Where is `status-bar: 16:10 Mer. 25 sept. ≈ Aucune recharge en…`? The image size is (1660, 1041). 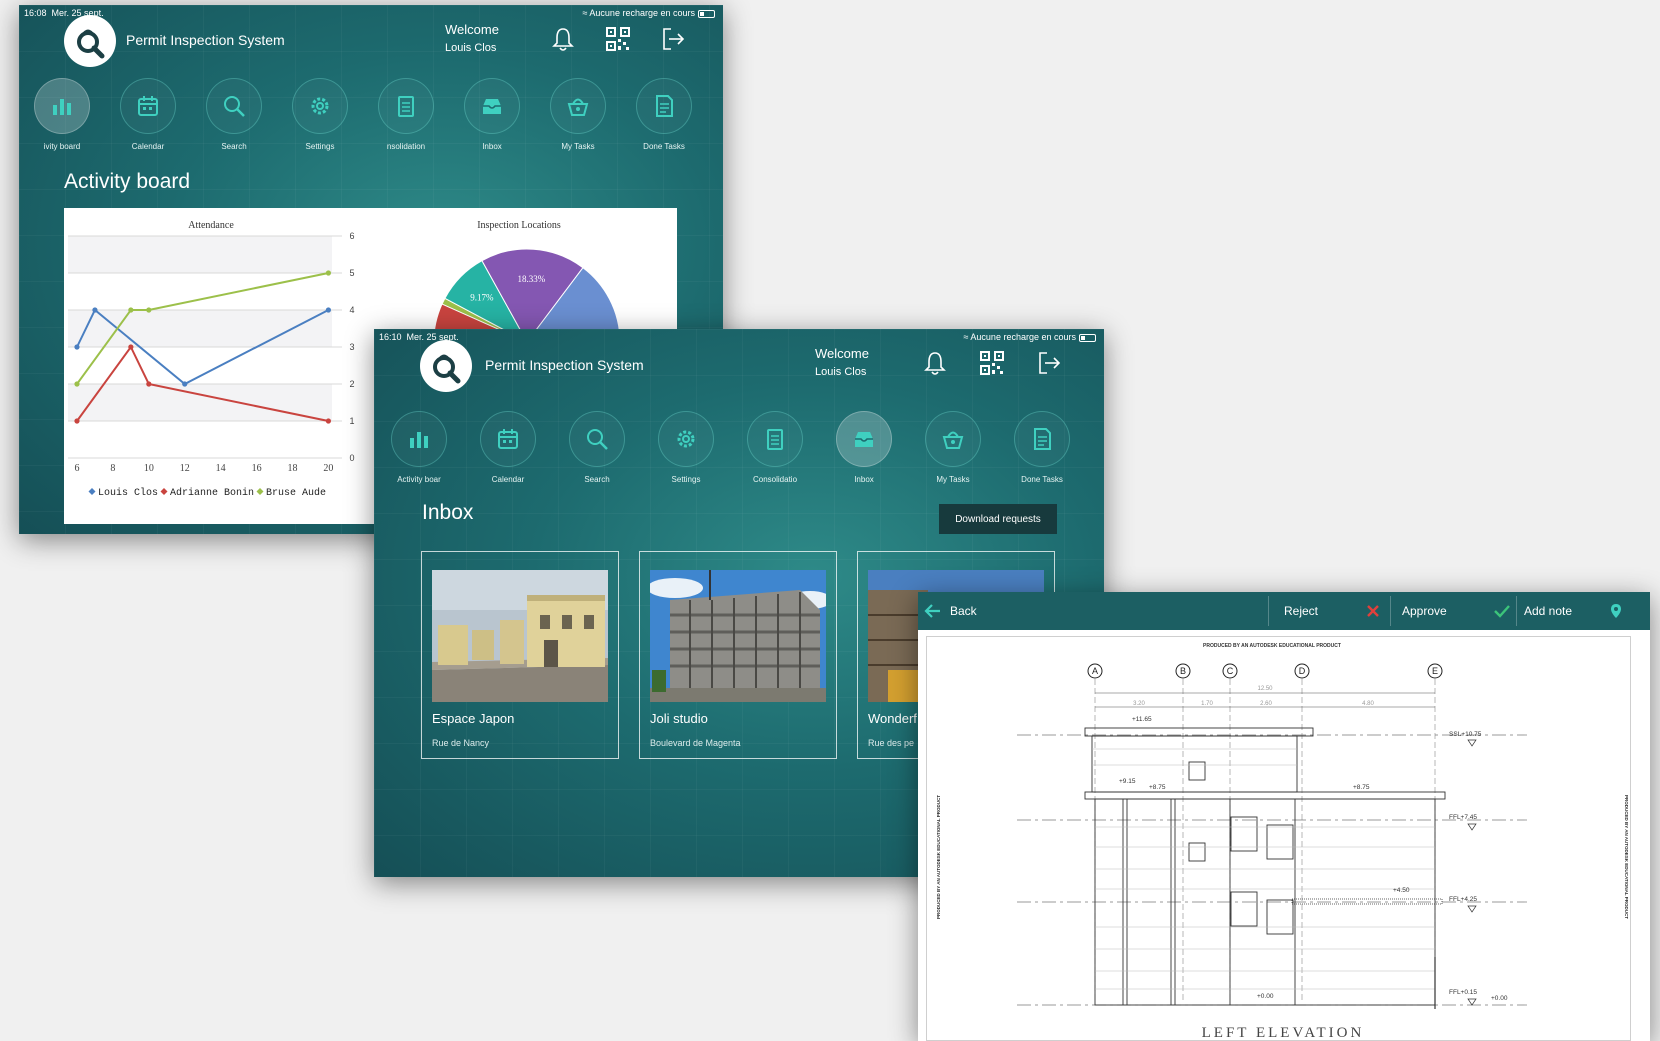
status-bar: 16:10 Mer. 25 sept. ≈ Aucune recharge en… is located at coordinates (739, 337).